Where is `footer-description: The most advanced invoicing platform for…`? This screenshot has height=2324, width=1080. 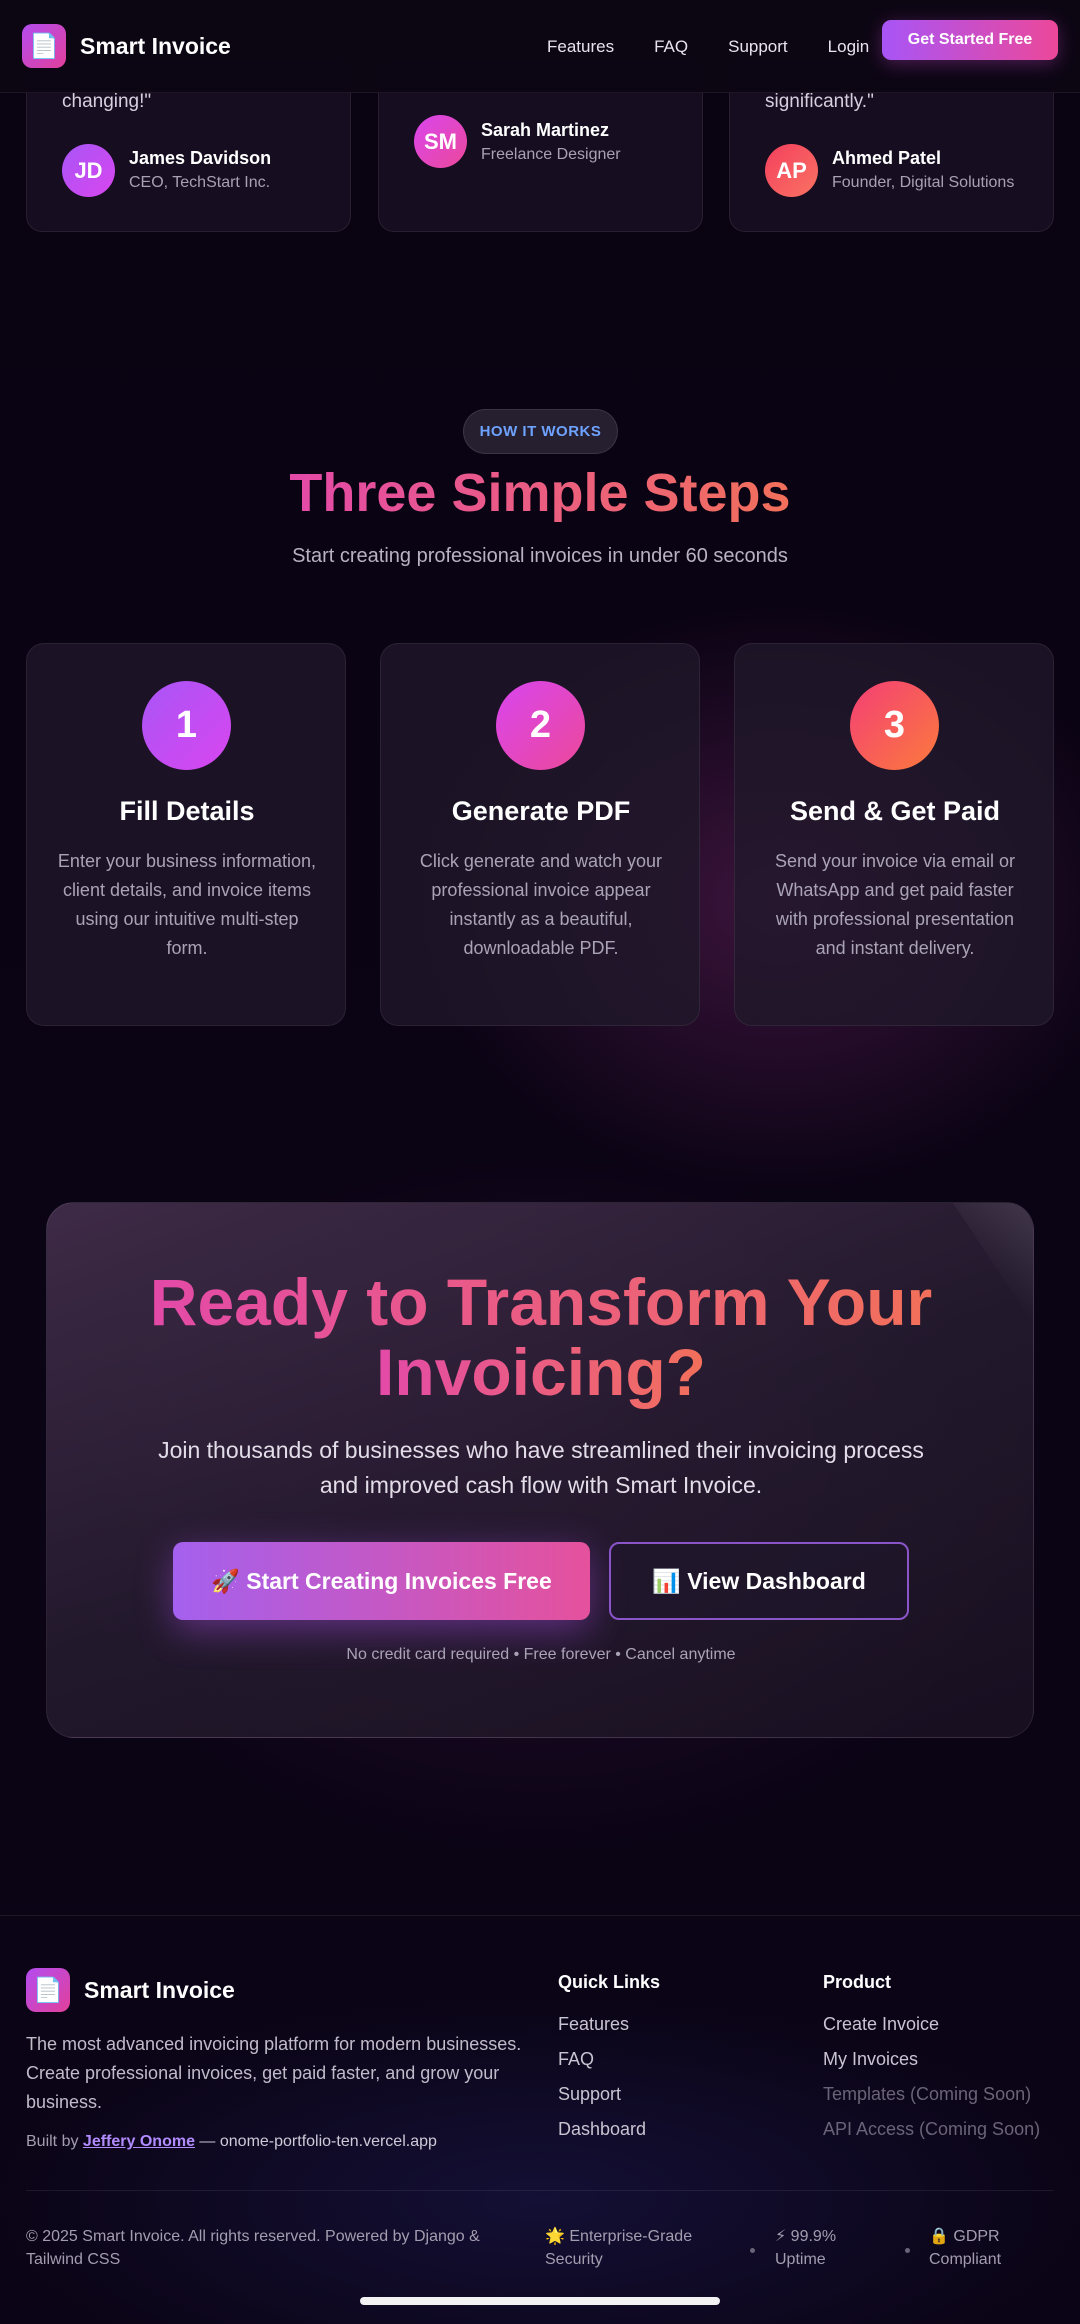 footer-description: The most advanced invoicing platform for… is located at coordinates (274, 2073).